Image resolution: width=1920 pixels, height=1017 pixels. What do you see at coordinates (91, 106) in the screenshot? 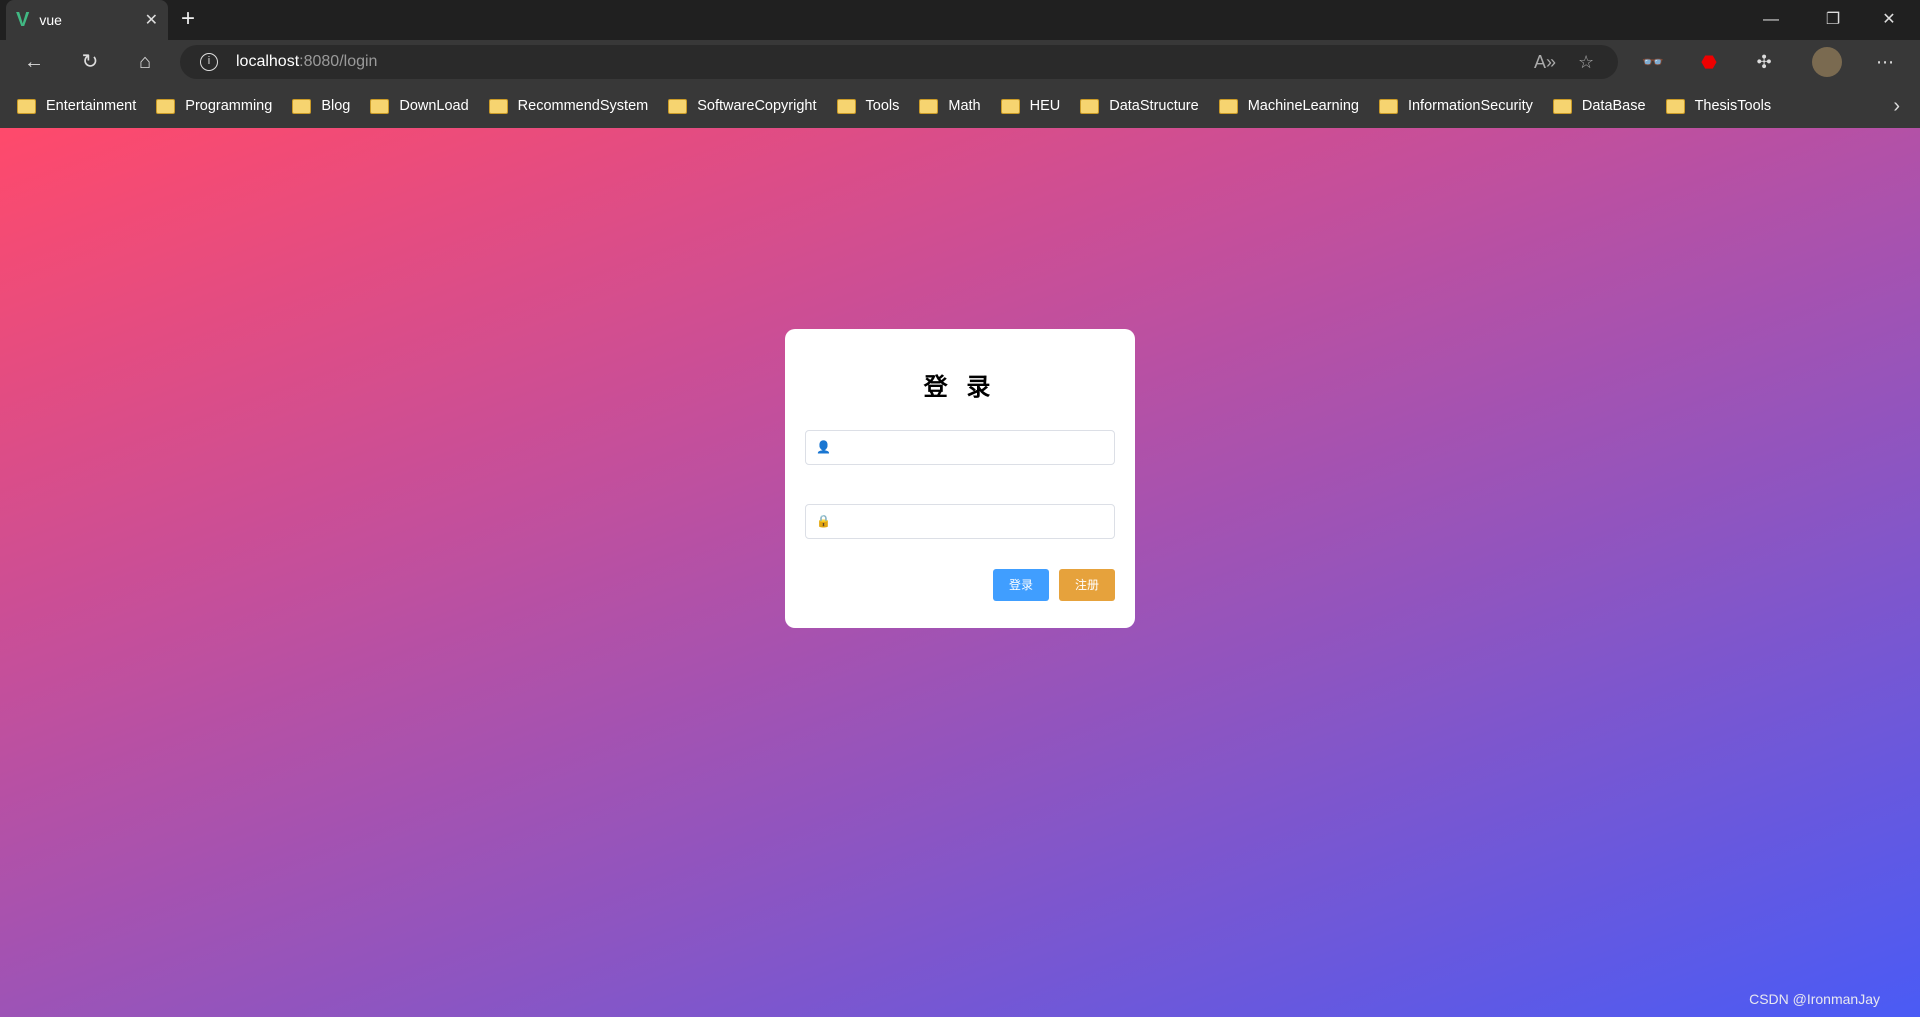
I see `bookmark-label: Entertainment` at bounding box center [91, 106].